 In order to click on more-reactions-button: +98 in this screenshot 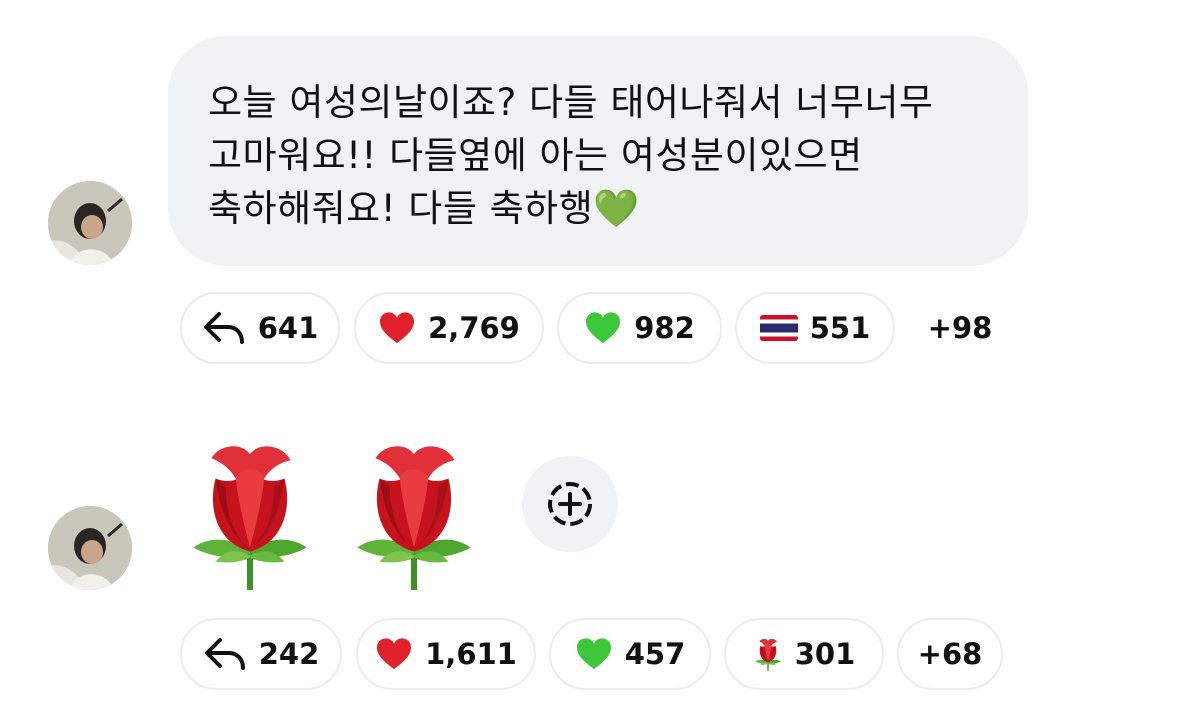, I will do `click(960, 328)`.